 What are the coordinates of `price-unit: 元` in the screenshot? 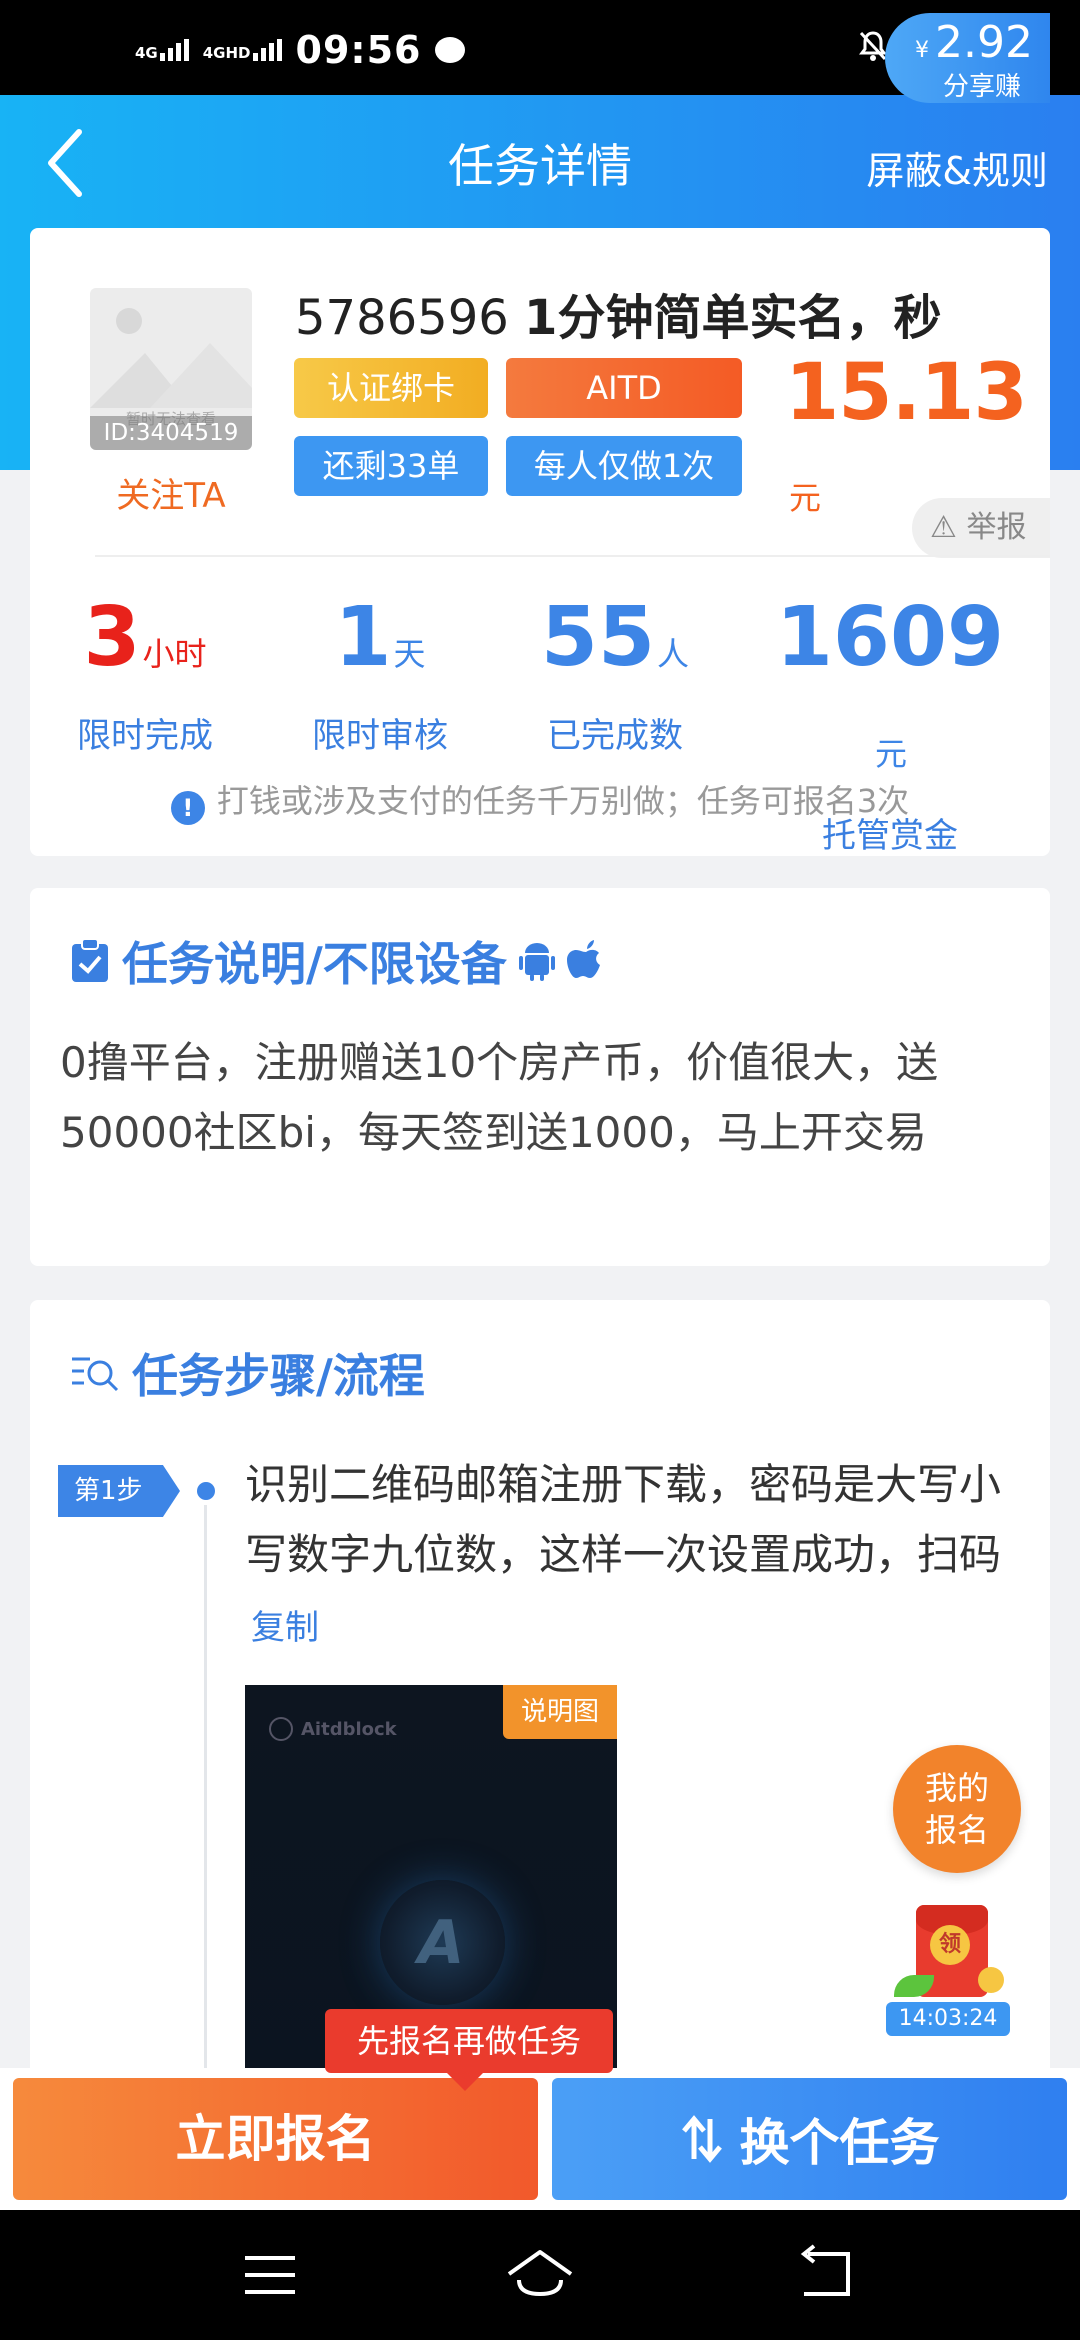 It's located at (805, 498).